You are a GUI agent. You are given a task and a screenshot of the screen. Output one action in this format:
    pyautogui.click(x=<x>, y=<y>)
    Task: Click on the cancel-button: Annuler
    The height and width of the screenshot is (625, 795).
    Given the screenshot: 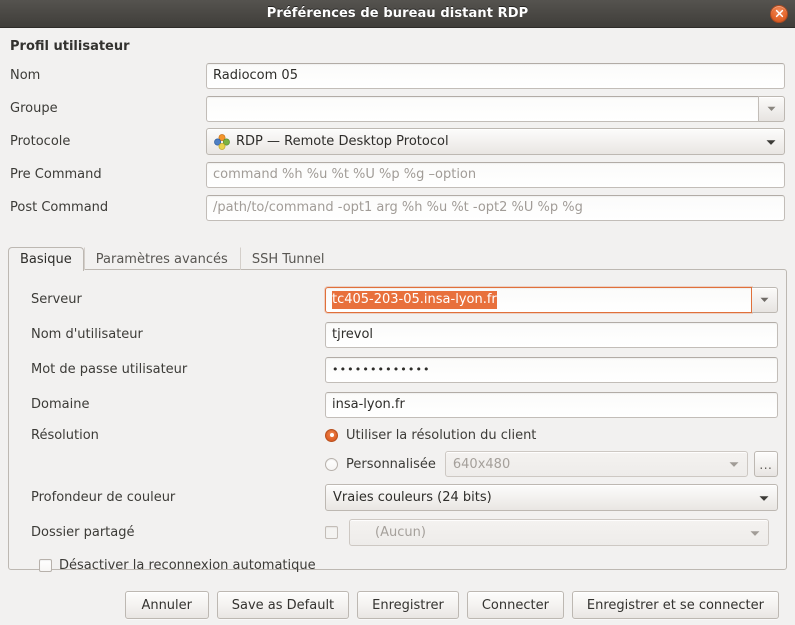 What is the action you would take?
    pyautogui.click(x=166, y=605)
    